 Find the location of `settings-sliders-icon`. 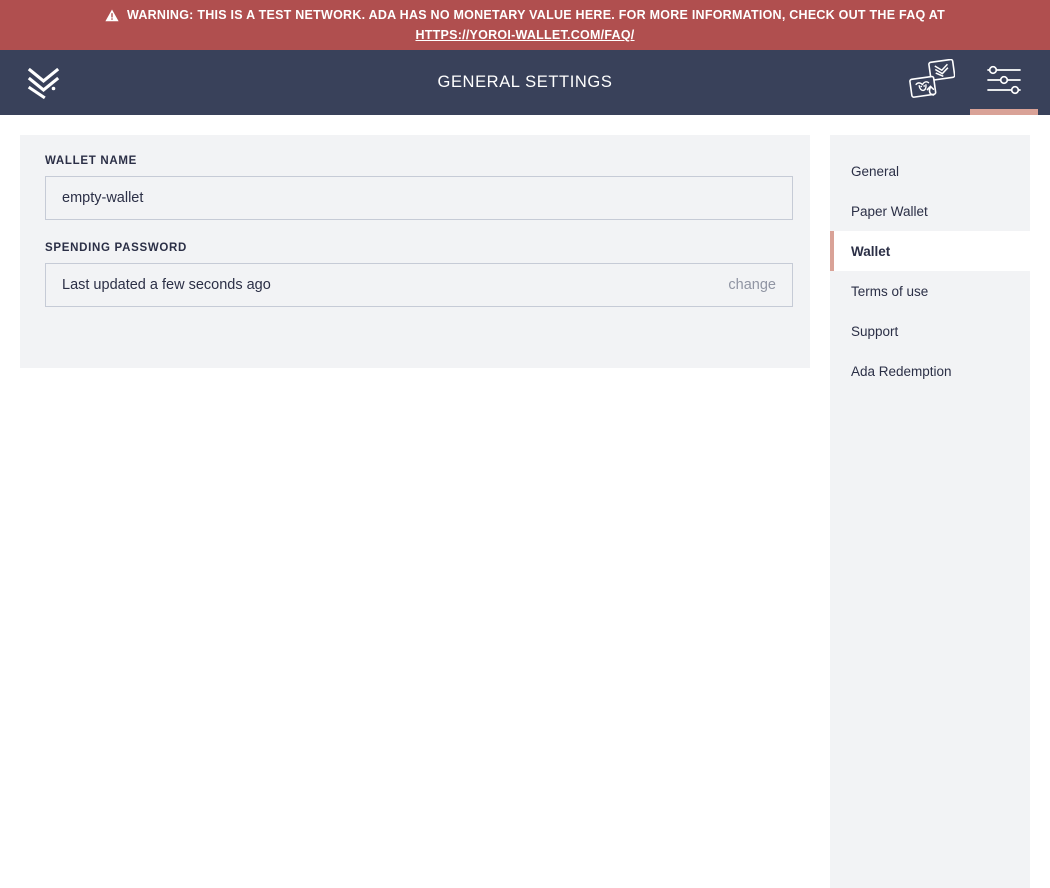

settings-sliders-icon is located at coordinates (1004, 82).